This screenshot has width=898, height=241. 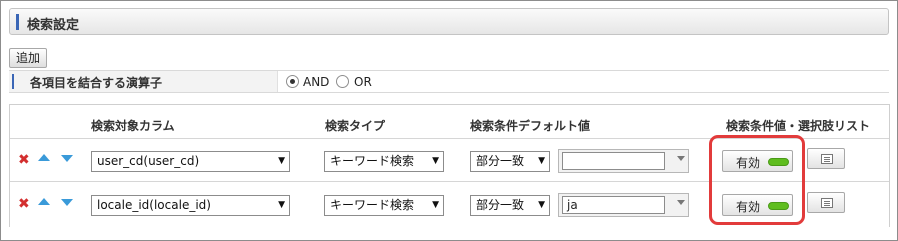 I want to click on default-value-input, so click(x=613, y=161).